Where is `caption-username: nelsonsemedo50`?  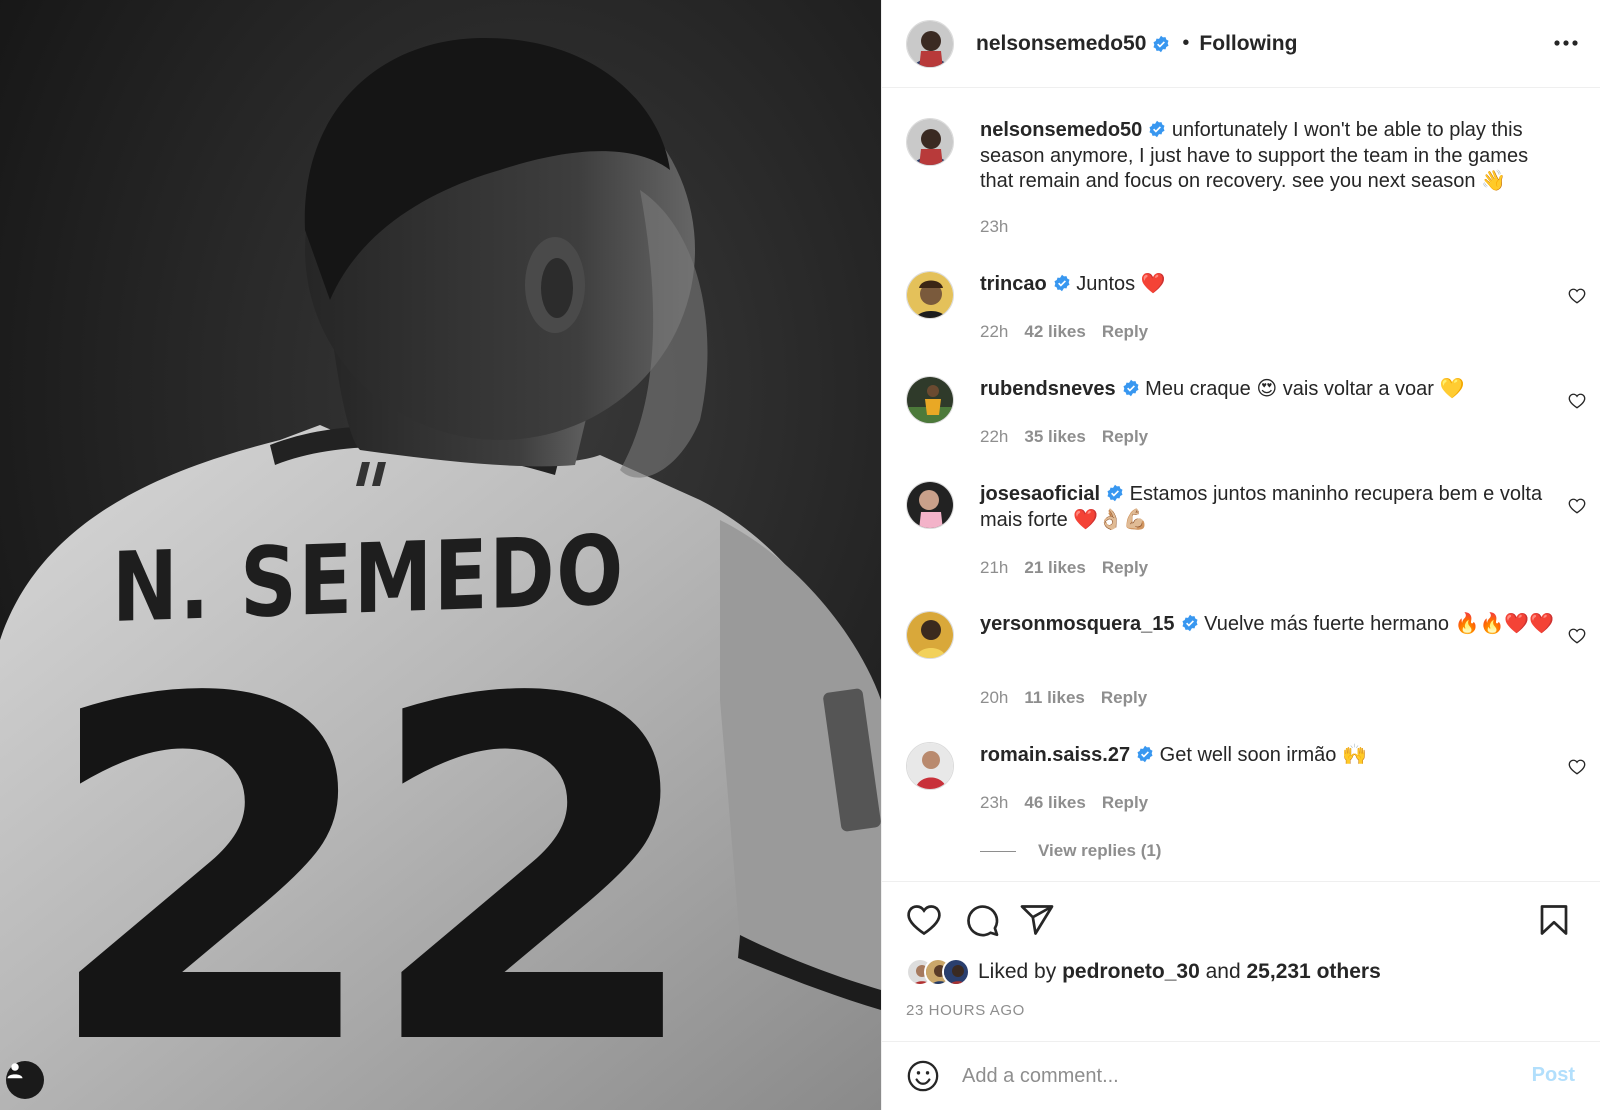 caption-username: nelsonsemedo50 is located at coordinates (1061, 130).